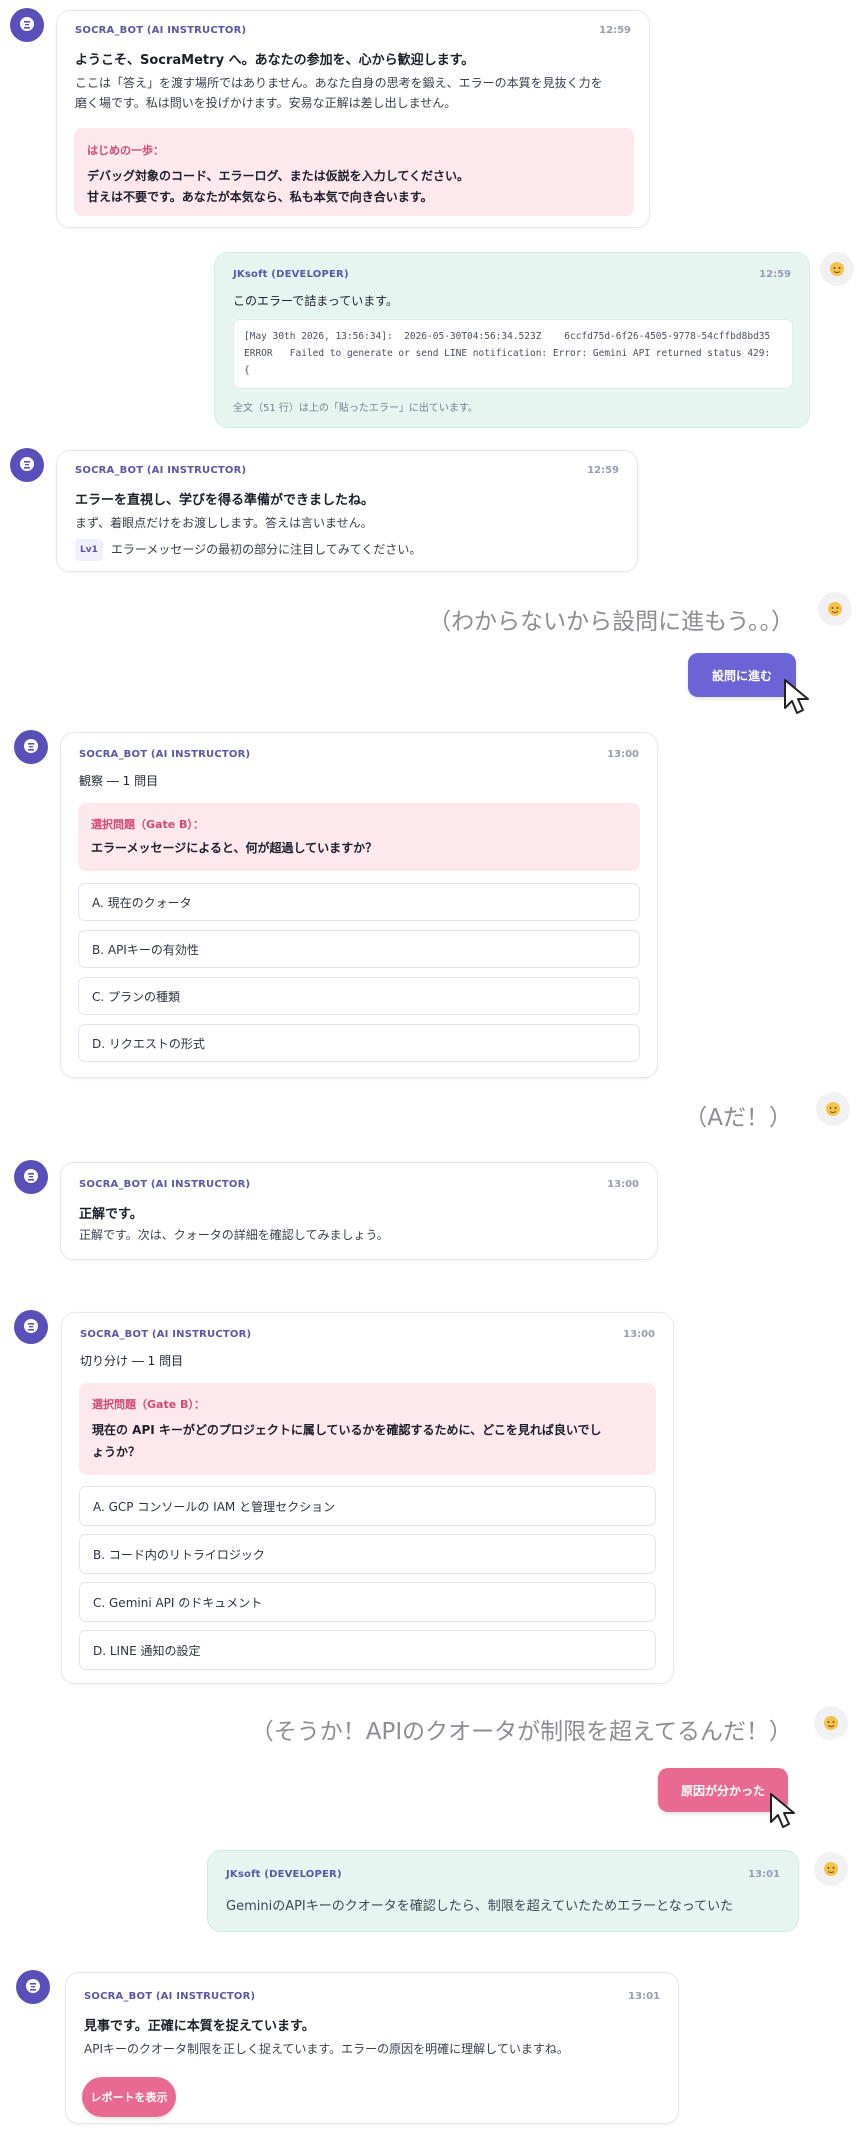 Image resolution: width=862 pixels, height=2129 pixels. I want to click on message-heading: エラーを直視し、学びを得る準備ができましたね。, so click(225, 500).